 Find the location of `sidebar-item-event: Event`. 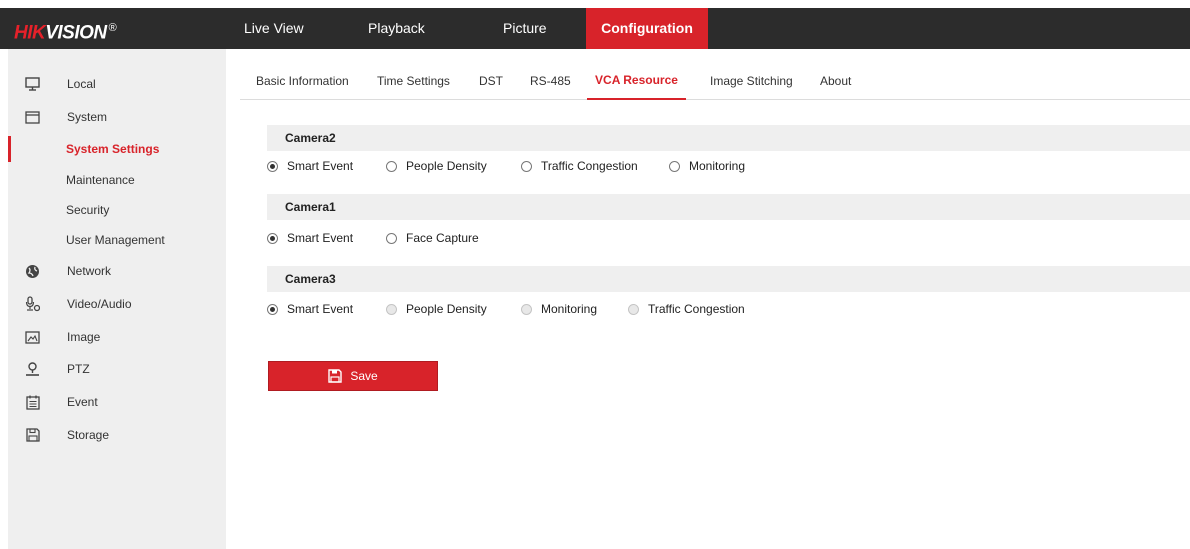

sidebar-item-event: Event is located at coordinates (117, 402).